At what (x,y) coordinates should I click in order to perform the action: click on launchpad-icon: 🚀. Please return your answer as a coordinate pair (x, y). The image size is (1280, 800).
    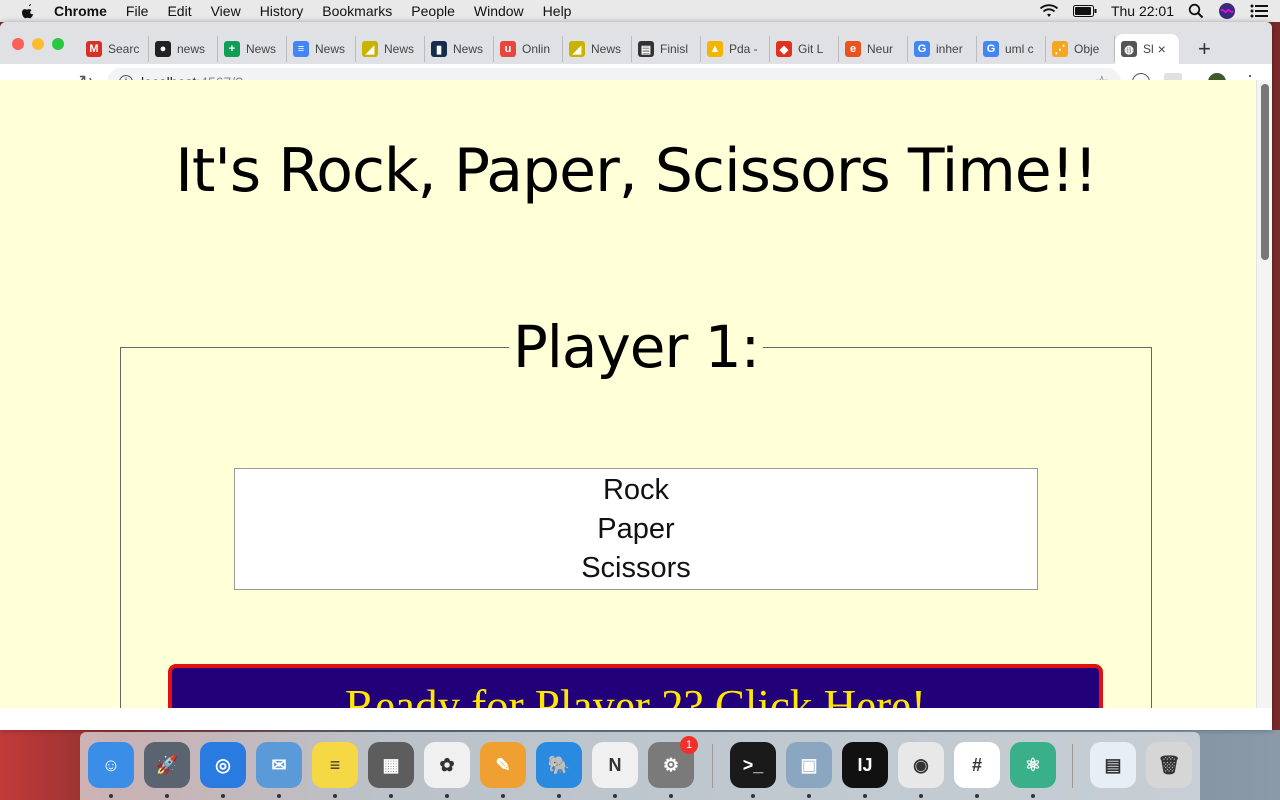
    Looking at the image, I should click on (167, 765).